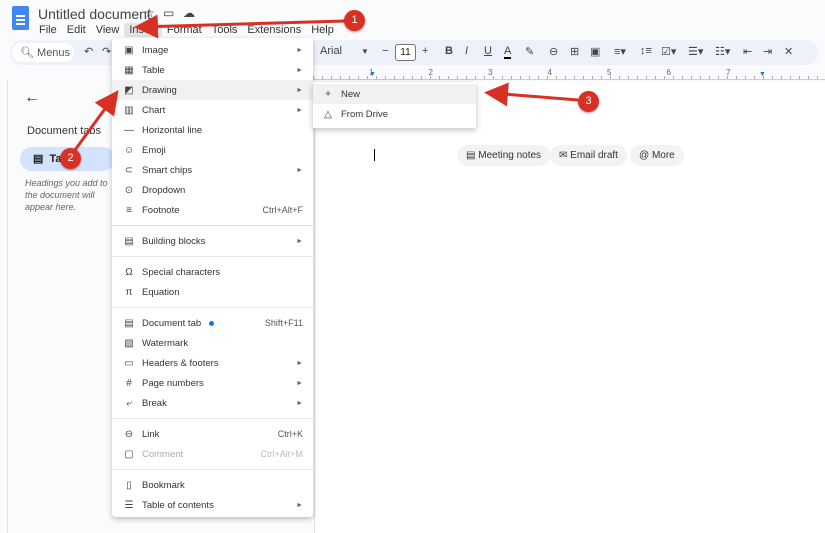 Image resolution: width=825 pixels, height=533 pixels. I want to click on annotation-badge-3: 3, so click(588, 101).